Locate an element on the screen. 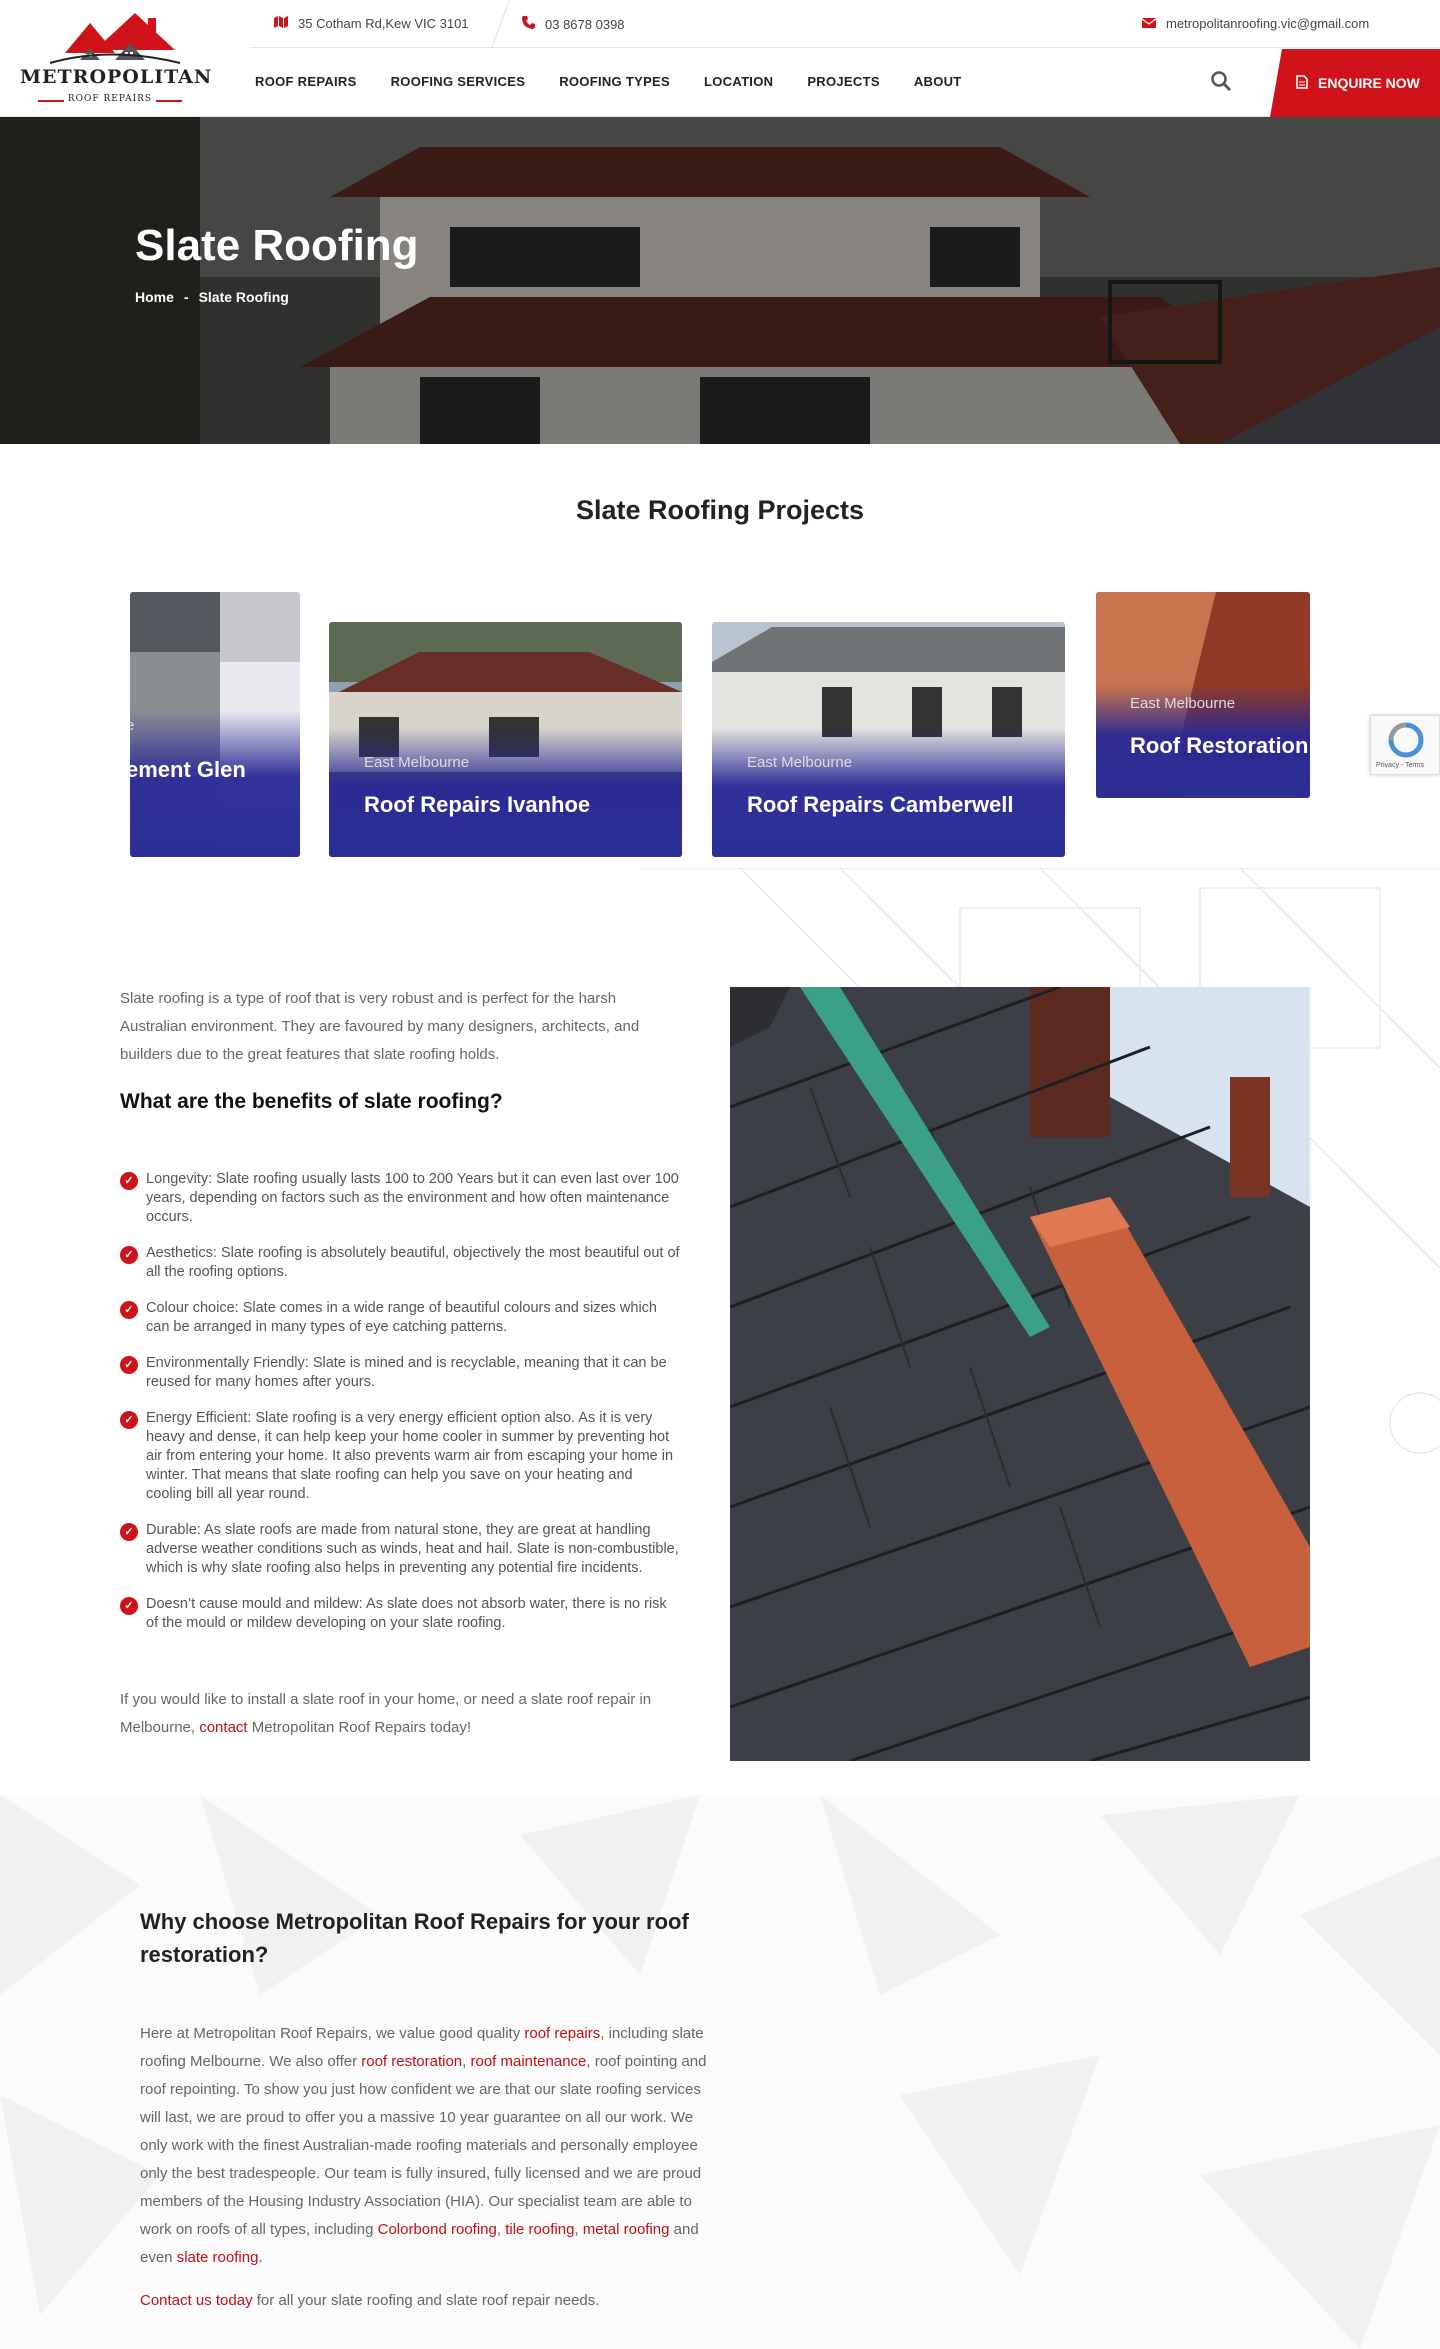  logo: METROPOLITAN ROOF REPAIRS is located at coordinates (116, 58).